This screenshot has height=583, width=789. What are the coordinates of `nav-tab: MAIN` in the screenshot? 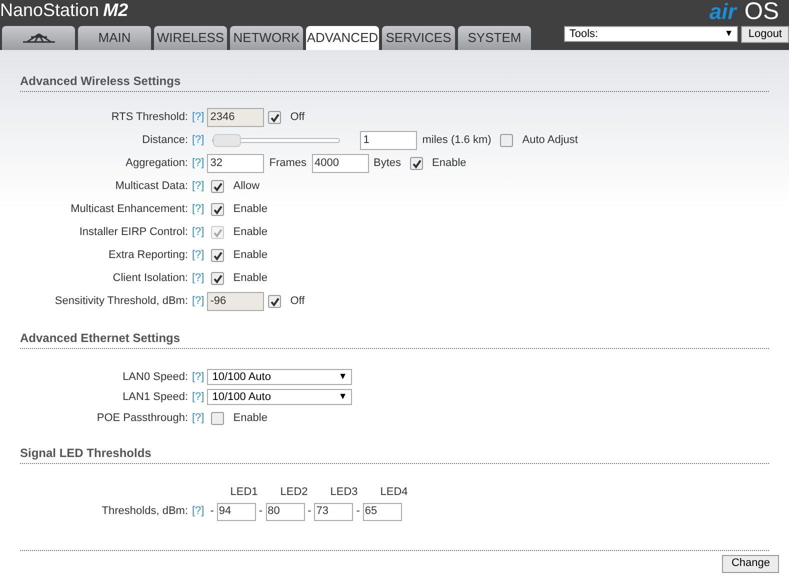 It's located at (114, 38).